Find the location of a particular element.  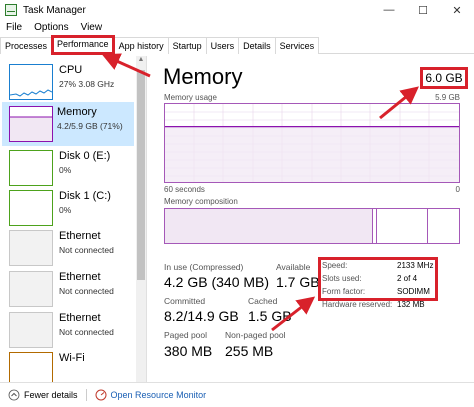

available-value: 1.7 GB is located at coordinates (298, 282).